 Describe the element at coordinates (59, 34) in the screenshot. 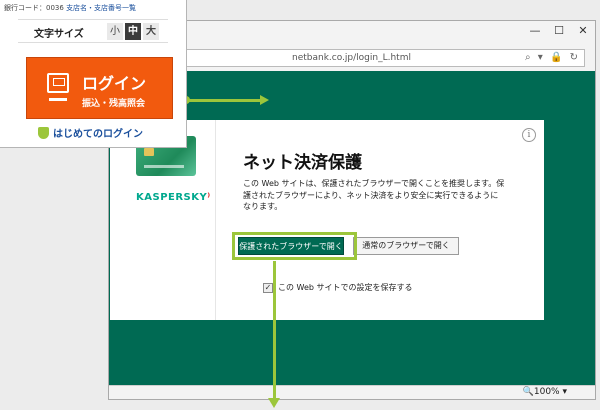

I see `font-size-label: 文字サイズ` at that location.